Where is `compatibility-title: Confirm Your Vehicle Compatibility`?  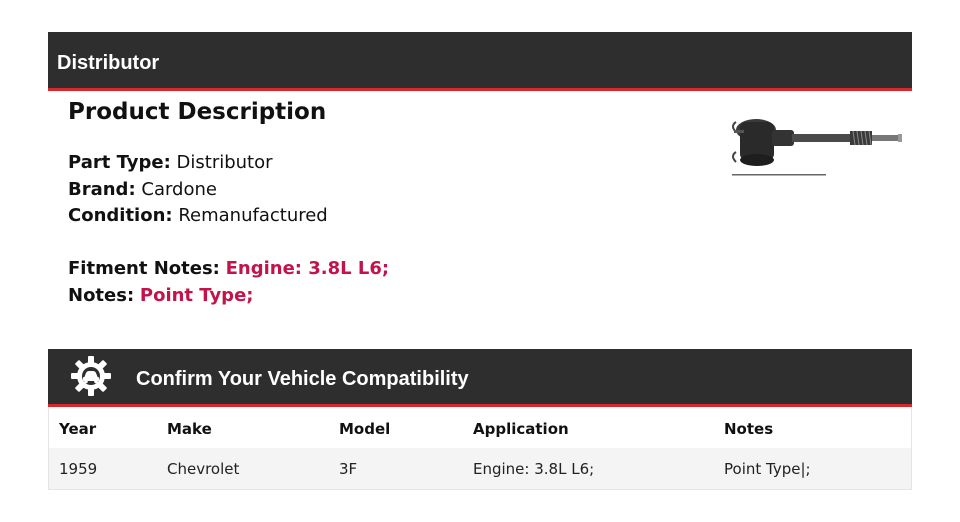
compatibility-title: Confirm Your Vehicle Compatibility is located at coordinates (302, 379).